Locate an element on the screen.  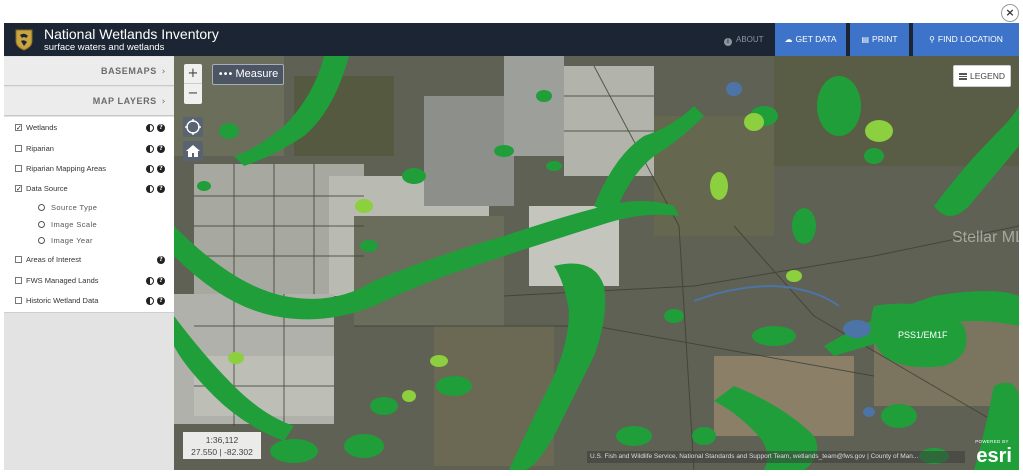
layer-label: Areas of Interest is located at coordinates (54, 259).